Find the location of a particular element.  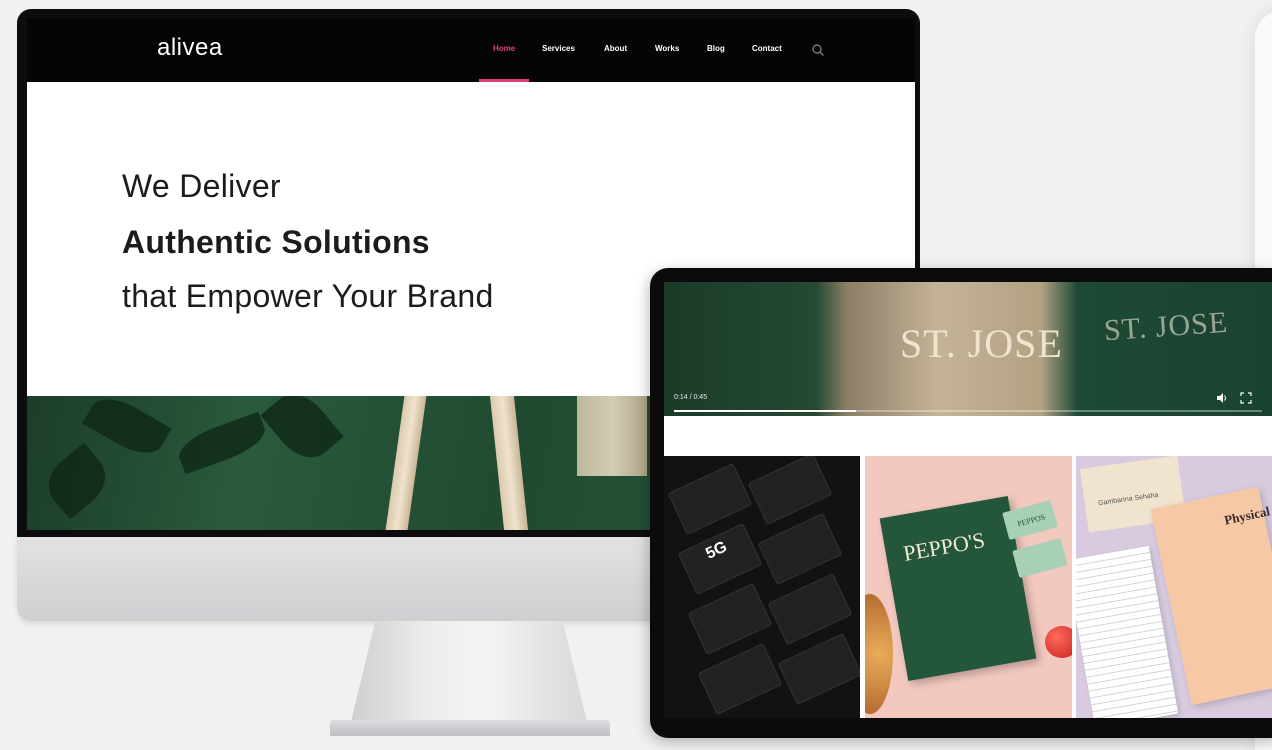

video-player: ST. JOSE ST. JOSE 0:14 / 0:45 is located at coordinates (968, 349).